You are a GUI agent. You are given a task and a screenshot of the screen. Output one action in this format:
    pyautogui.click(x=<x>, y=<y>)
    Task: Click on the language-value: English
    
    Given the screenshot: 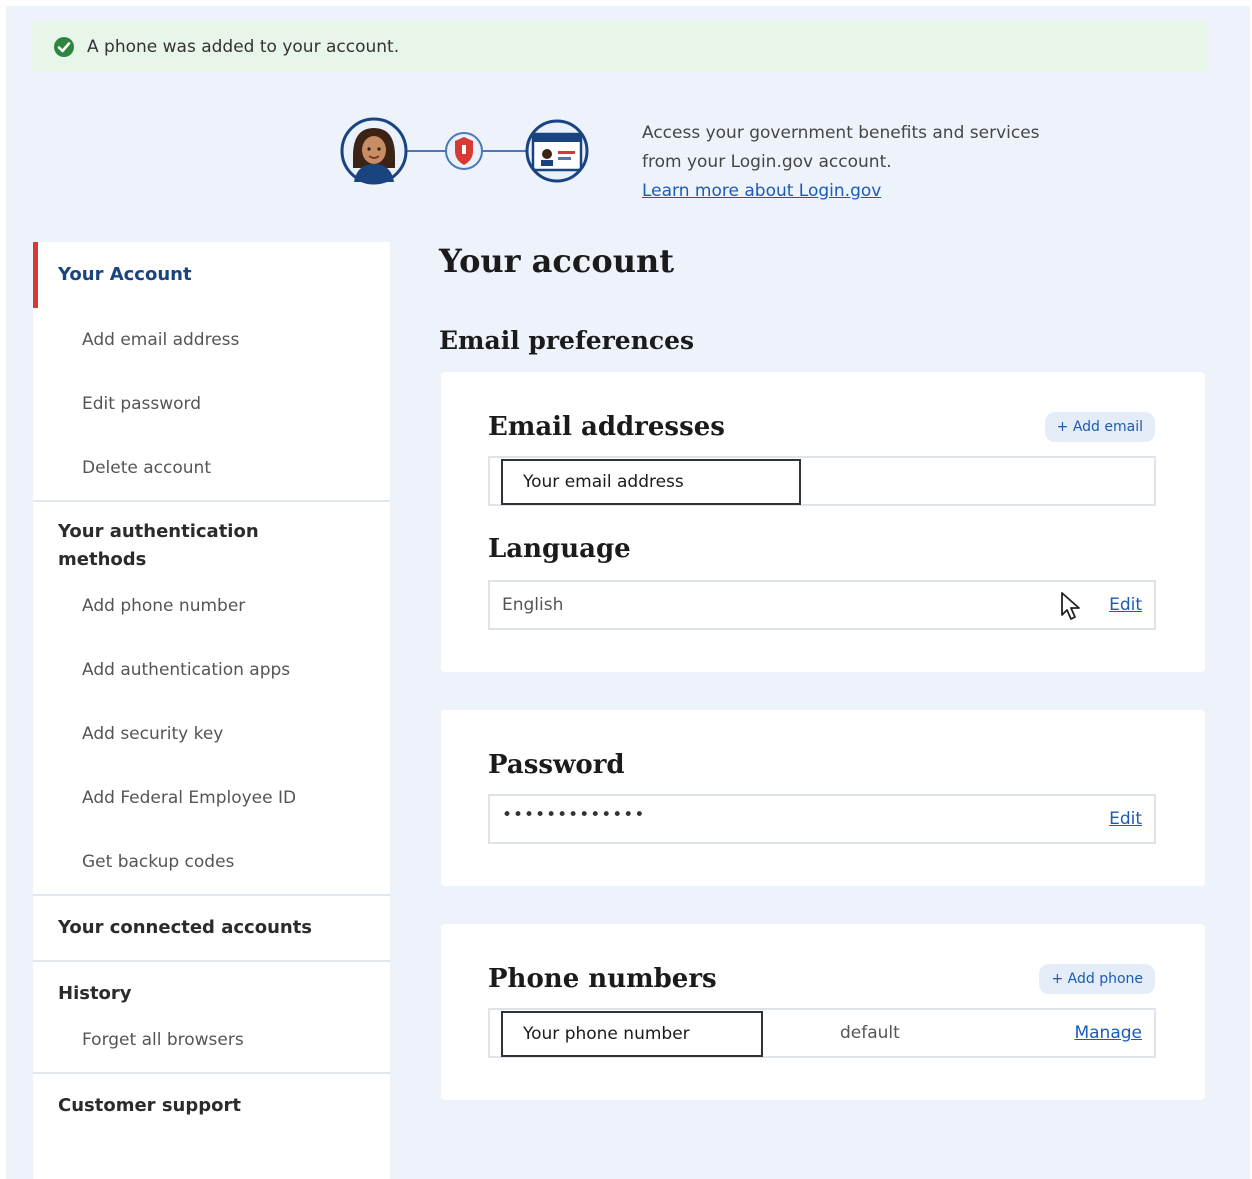 What is the action you would take?
    pyautogui.click(x=533, y=605)
    